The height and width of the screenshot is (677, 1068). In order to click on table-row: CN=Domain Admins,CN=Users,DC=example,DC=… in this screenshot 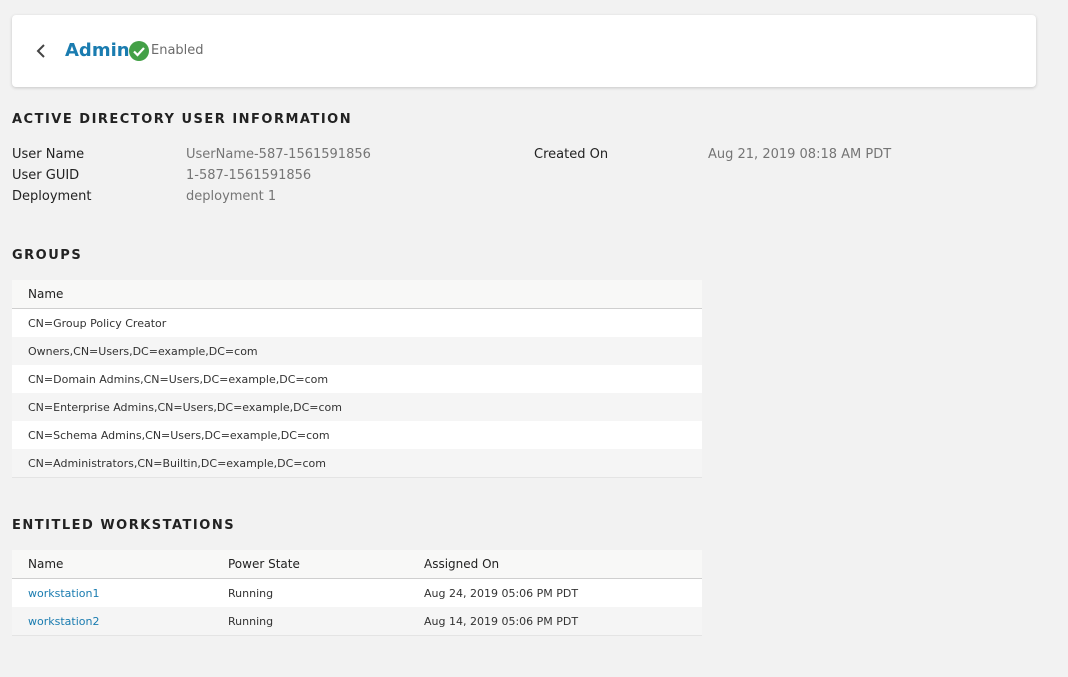, I will do `click(357, 379)`.